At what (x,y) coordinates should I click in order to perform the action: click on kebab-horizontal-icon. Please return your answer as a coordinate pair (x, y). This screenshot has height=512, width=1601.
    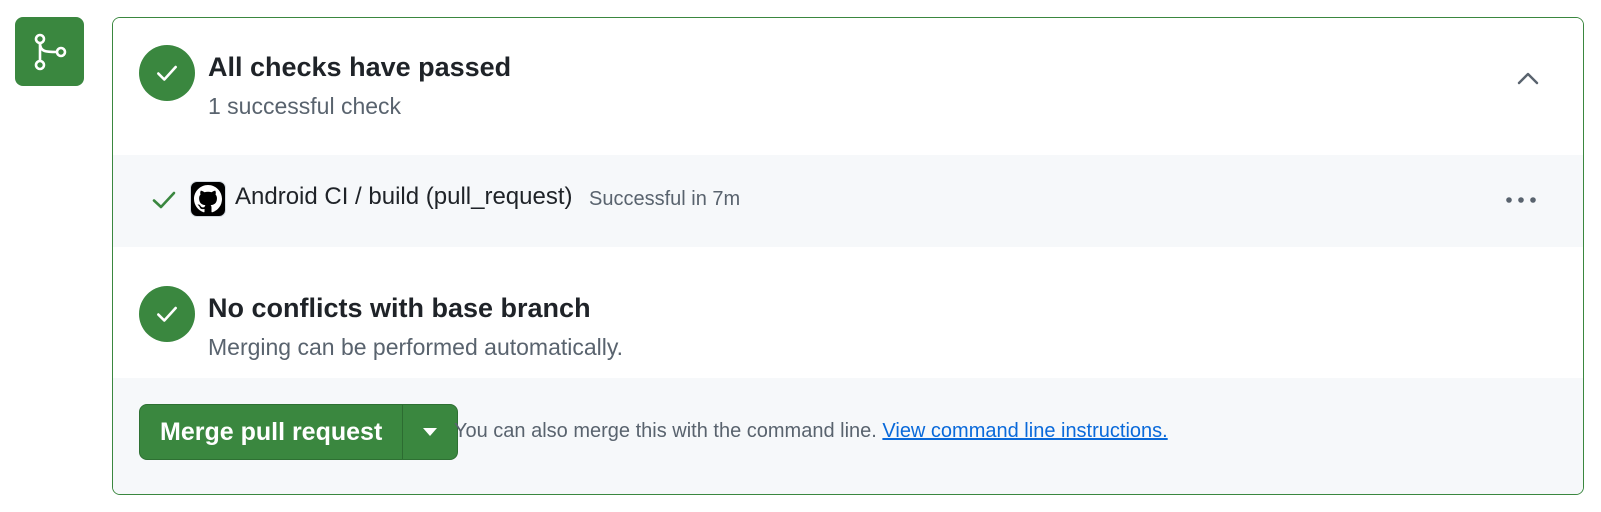
    Looking at the image, I should click on (1521, 200).